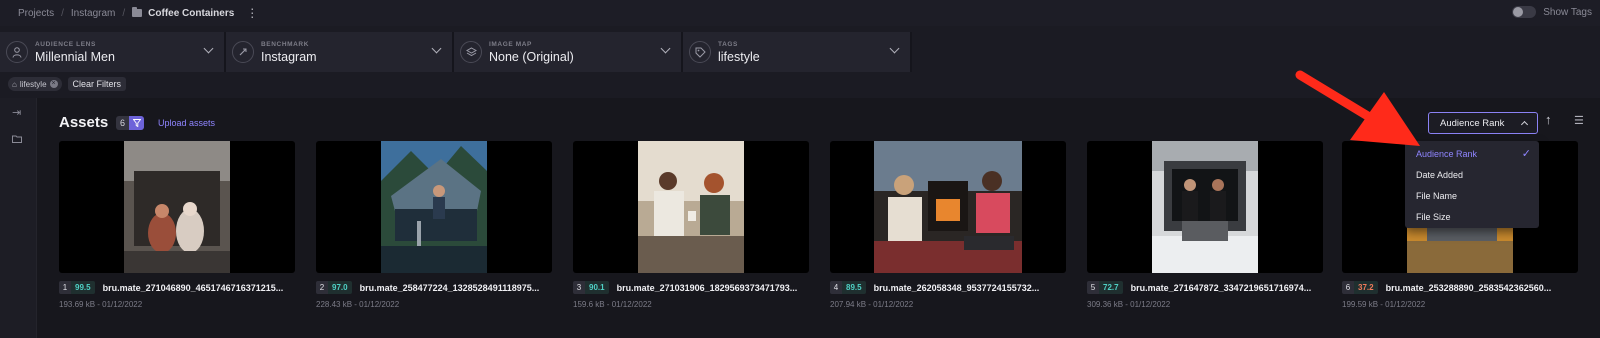 Image resolution: width=1600 pixels, height=338 pixels. I want to click on filter-label: BENCHMARK, so click(285, 44).